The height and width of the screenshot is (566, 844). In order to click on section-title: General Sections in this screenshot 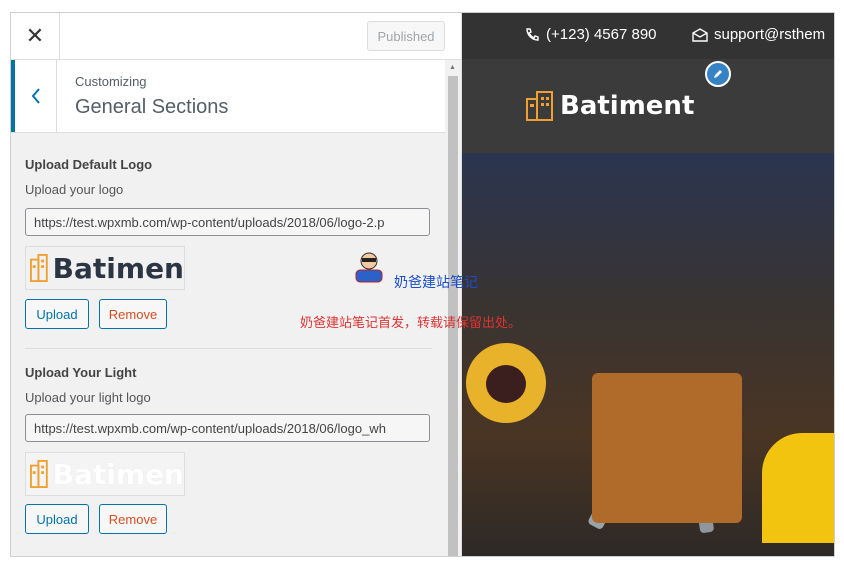, I will do `click(152, 107)`.